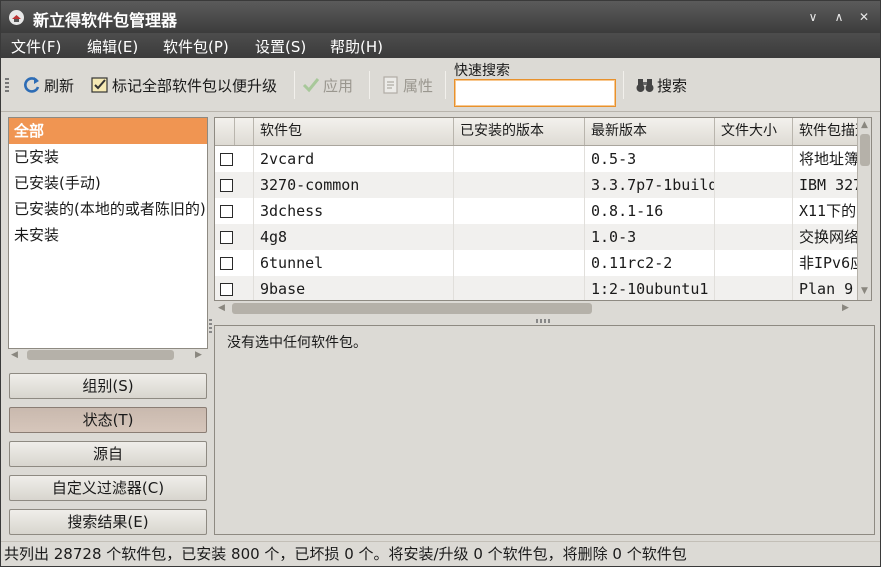 The width and height of the screenshot is (881, 567). What do you see at coordinates (645, 85) in the screenshot?
I see `binoculars-icon` at bounding box center [645, 85].